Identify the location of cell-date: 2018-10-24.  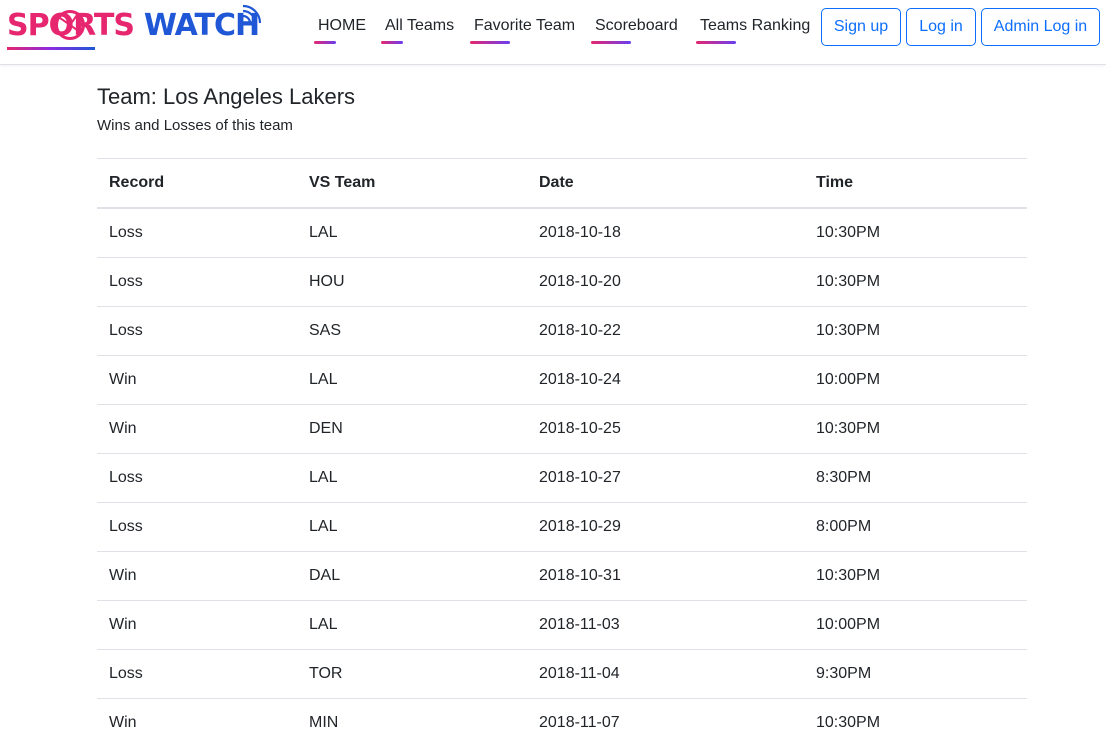
(665, 380).